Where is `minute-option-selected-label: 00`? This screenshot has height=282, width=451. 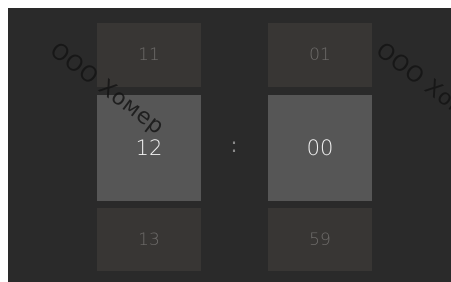
minute-option-selected-label: 00 is located at coordinates (320, 148).